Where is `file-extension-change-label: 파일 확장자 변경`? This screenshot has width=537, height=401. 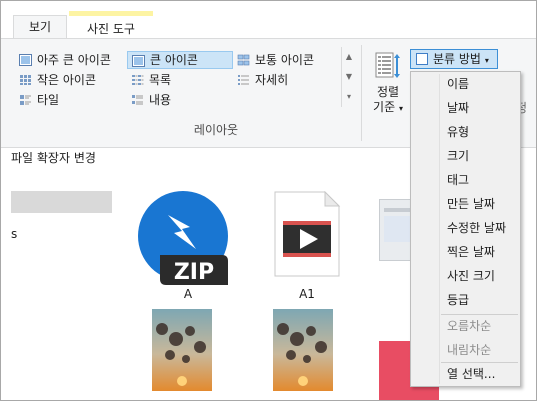 file-extension-change-label: 파일 확장자 변경 is located at coordinates (53, 158).